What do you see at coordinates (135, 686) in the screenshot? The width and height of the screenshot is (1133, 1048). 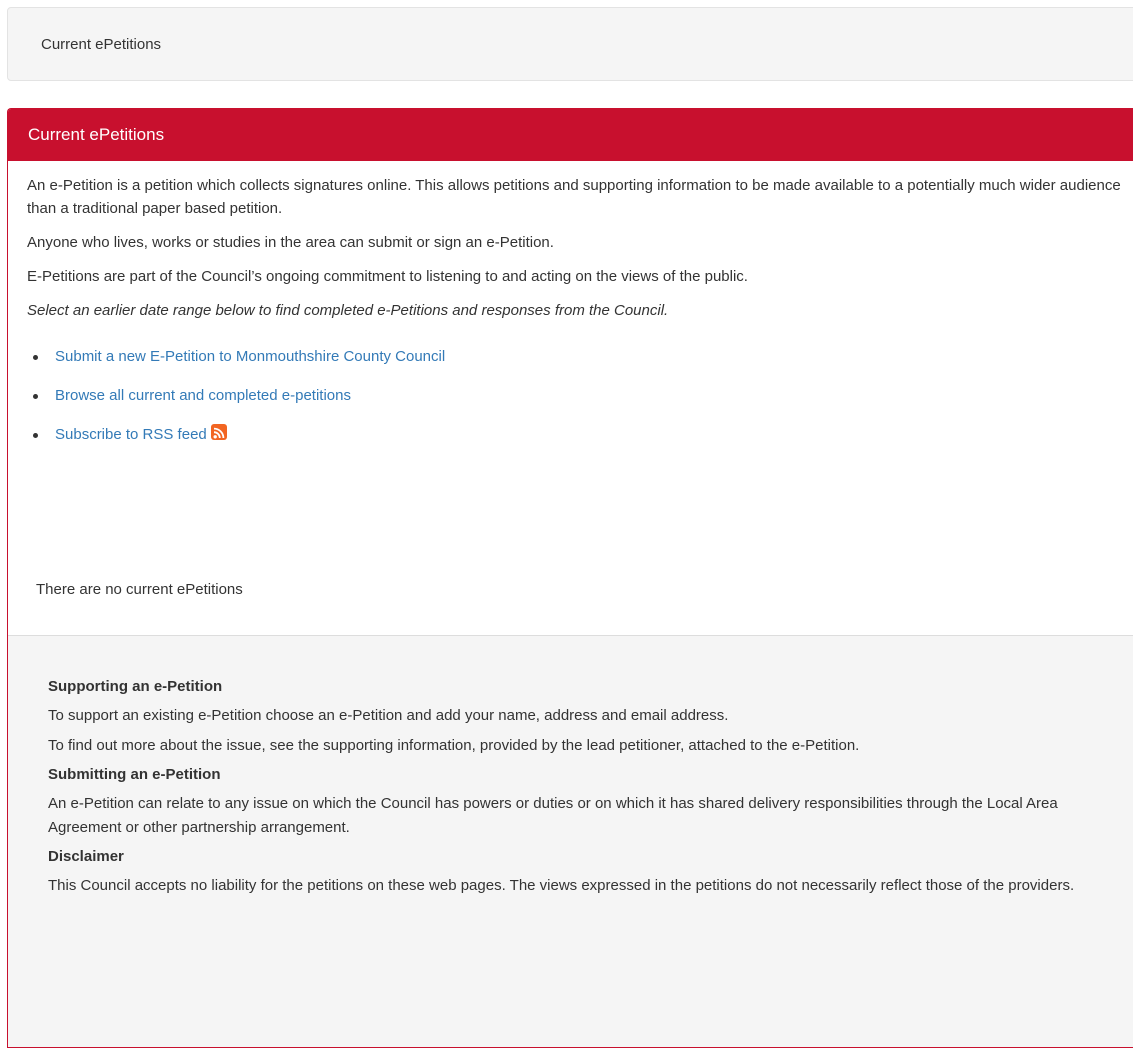 I see `supporting-heading: Supporting an e-Petition` at bounding box center [135, 686].